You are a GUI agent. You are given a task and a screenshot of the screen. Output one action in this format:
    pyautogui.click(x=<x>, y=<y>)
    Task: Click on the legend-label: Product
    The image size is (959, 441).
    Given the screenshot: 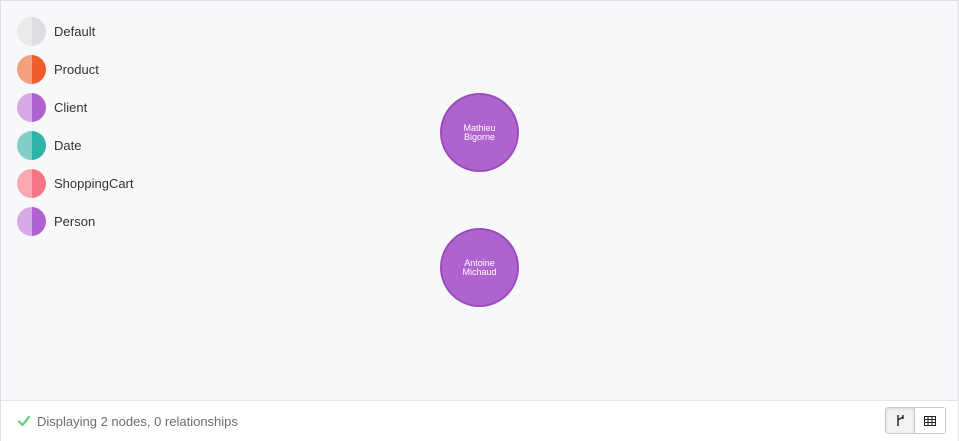 What is the action you would take?
    pyautogui.click(x=76, y=69)
    